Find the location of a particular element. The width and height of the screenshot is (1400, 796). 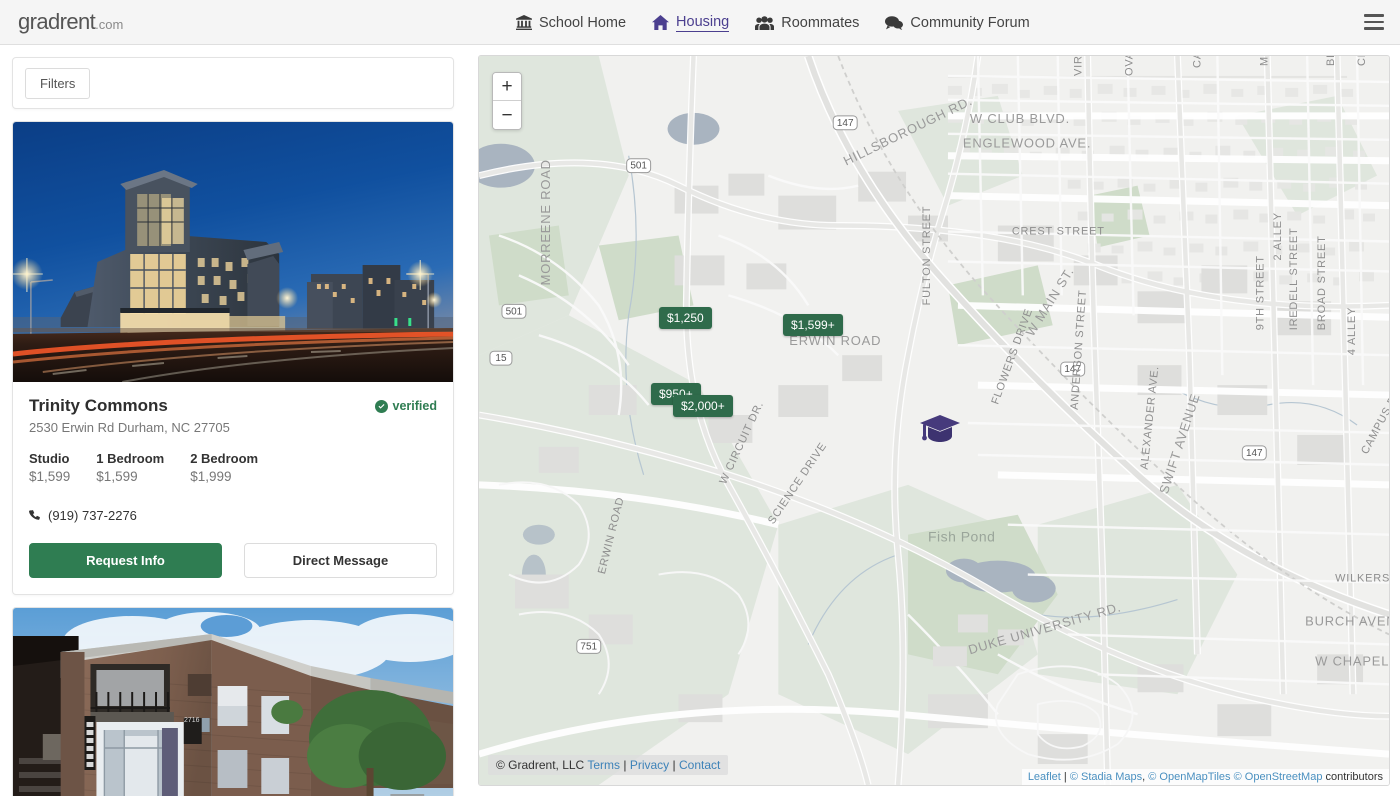

map-road-label: 9TH STREET is located at coordinates (1260, 292).